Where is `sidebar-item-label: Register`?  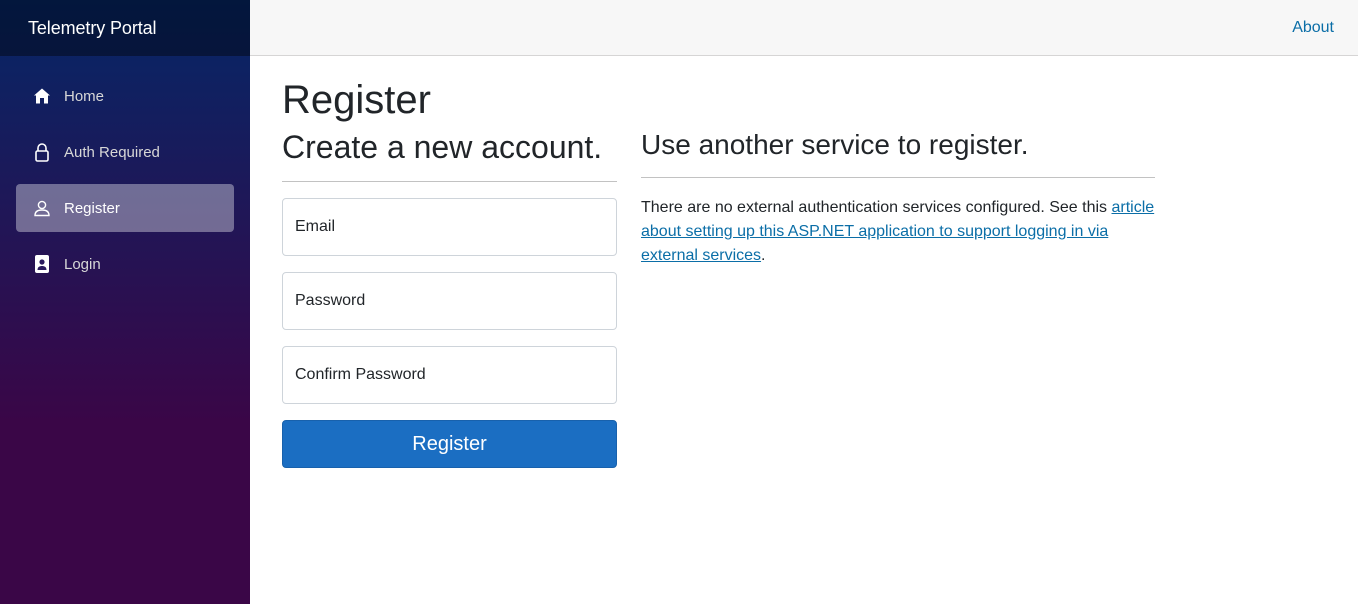
sidebar-item-label: Register is located at coordinates (92, 208).